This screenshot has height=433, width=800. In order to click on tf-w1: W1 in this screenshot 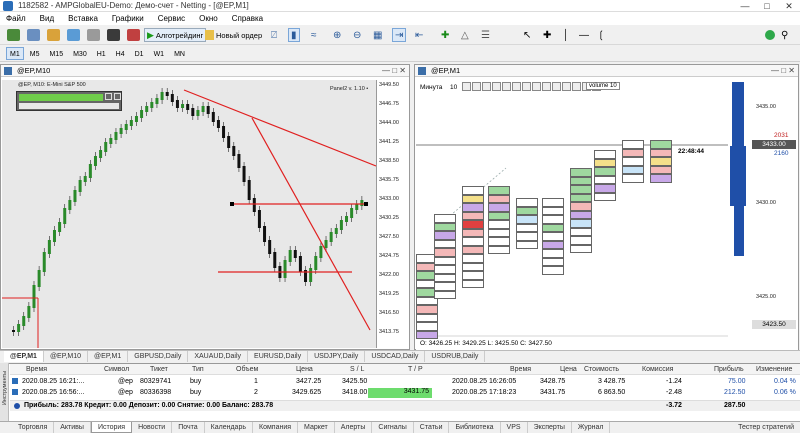, I will do `click(159, 53)`.